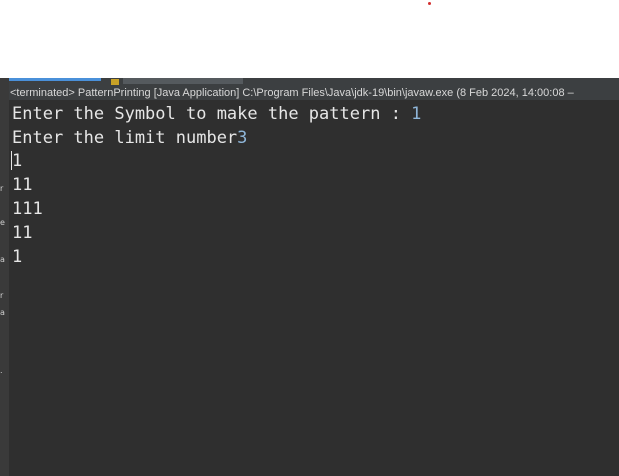 The height and width of the screenshot is (476, 619). I want to click on gutter-mark: e, so click(2, 223).